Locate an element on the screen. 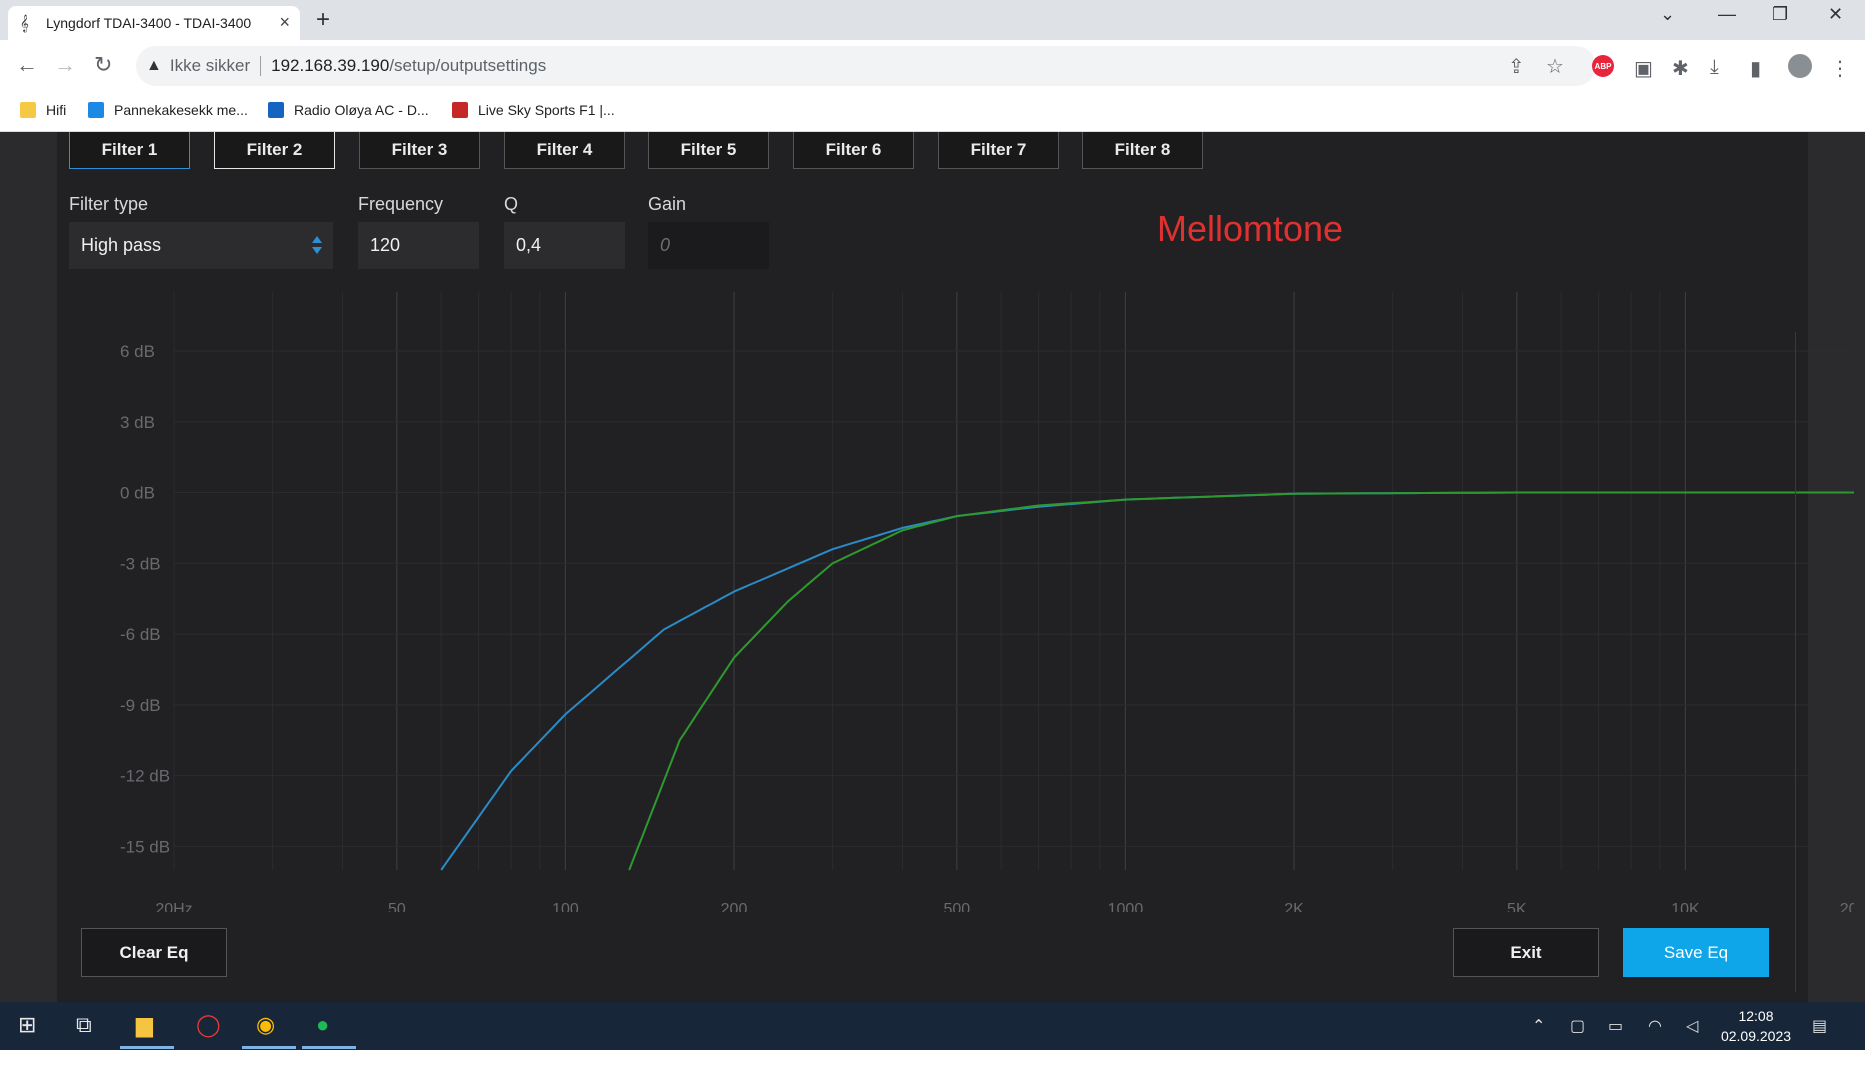 This screenshot has height=1080, width=1865. bookmark-item: Hifi is located at coordinates (43, 110).